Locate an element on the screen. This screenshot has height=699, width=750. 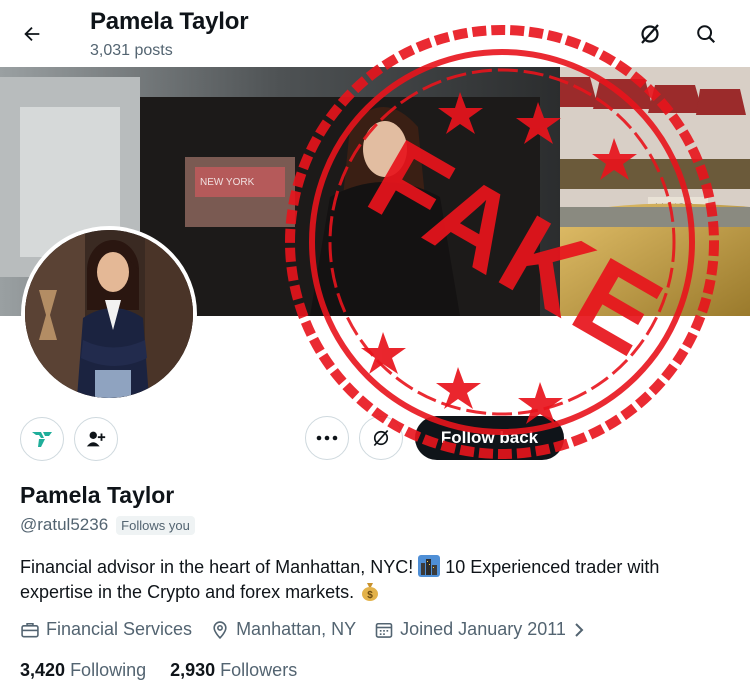
post-count: 3,031 posts is located at coordinates (131, 50).